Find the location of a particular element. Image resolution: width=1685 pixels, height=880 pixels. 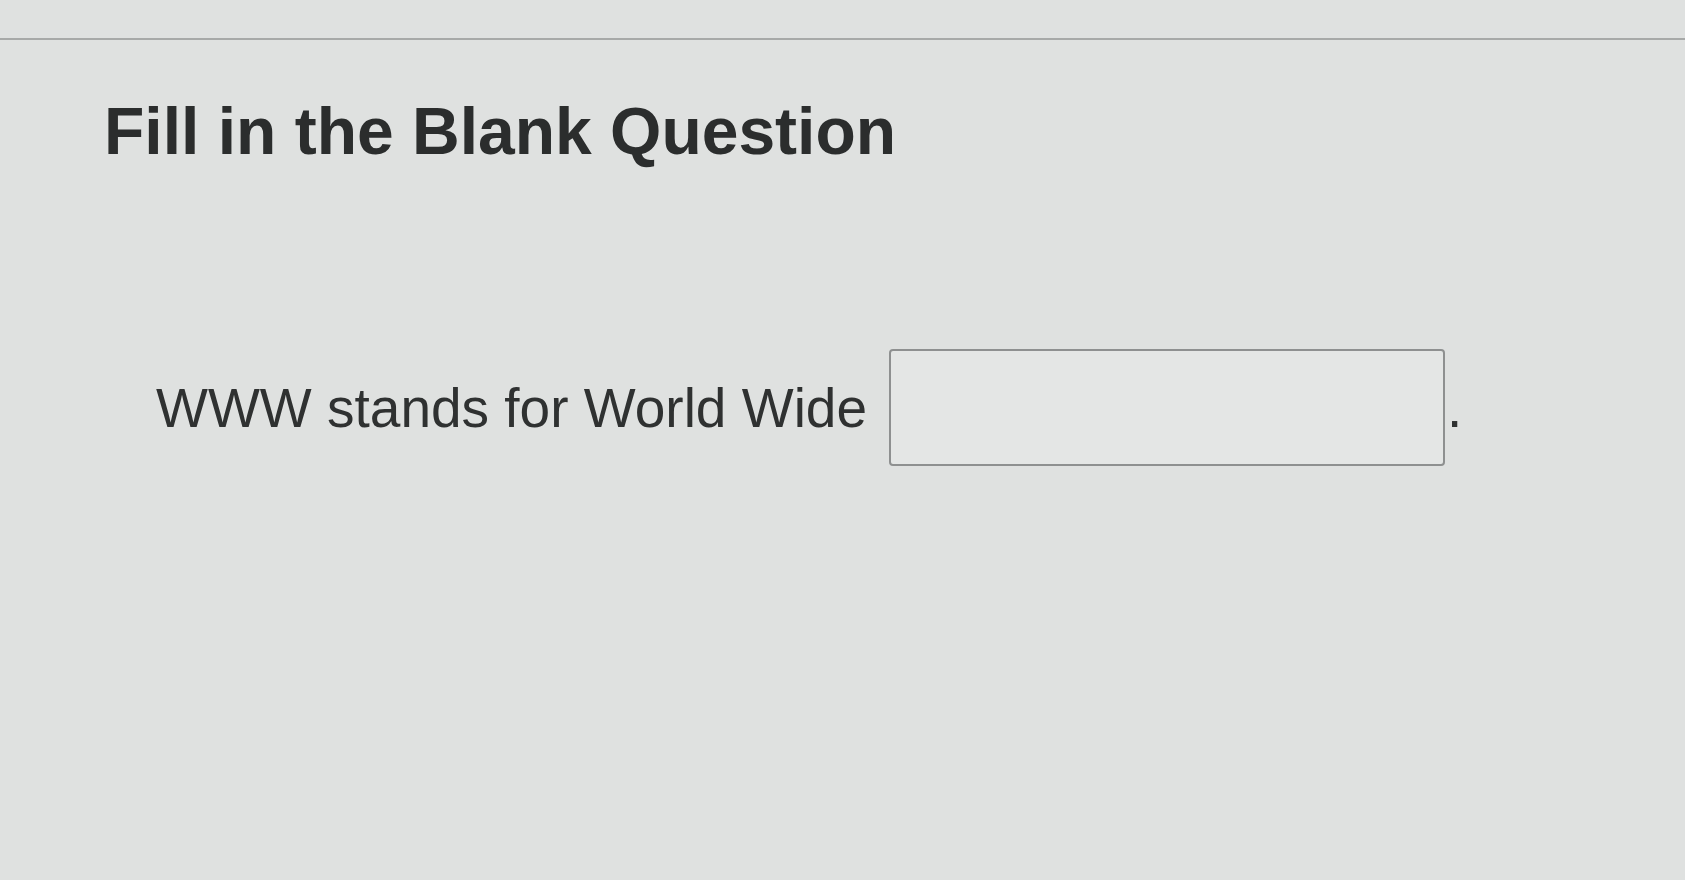

answer-box is located at coordinates (1167, 408).